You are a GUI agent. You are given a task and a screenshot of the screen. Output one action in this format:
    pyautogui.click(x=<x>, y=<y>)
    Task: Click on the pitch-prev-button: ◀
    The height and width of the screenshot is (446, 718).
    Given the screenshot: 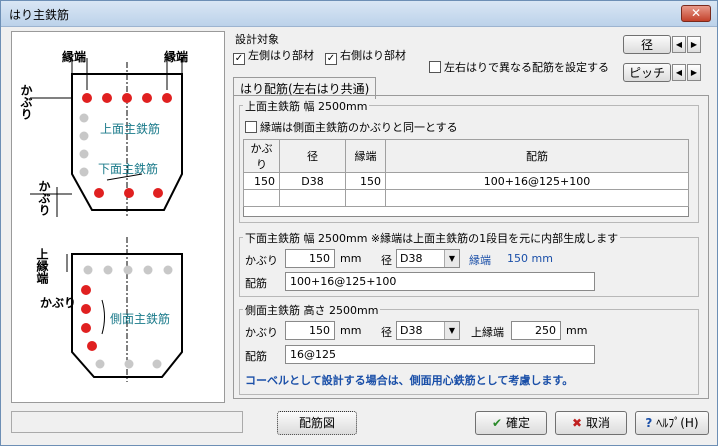 What is the action you would take?
    pyautogui.click(x=679, y=72)
    